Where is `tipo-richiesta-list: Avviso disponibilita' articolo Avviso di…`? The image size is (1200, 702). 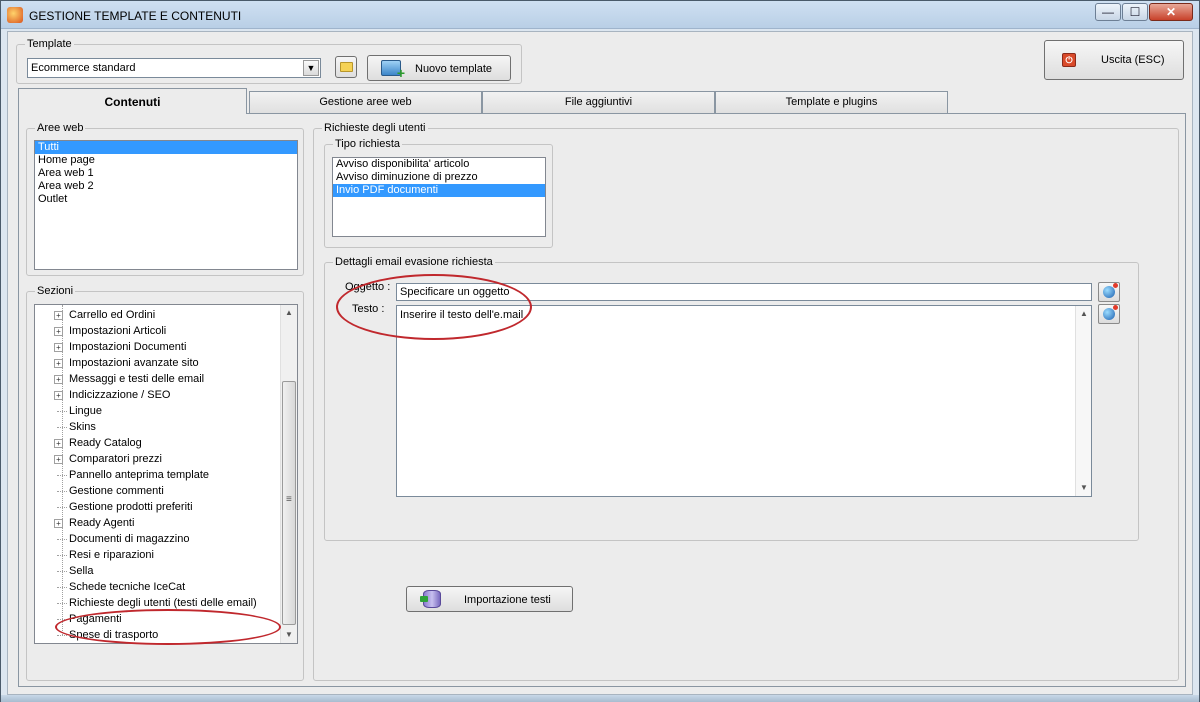 tipo-richiesta-list: Avviso disponibilita' articolo Avviso di… is located at coordinates (439, 197).